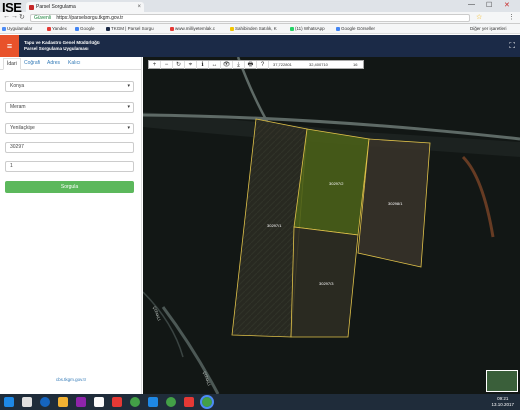 The height and width of the screenshot is (410, 520). What do you see at coordinates (130, 29) in the screenshot?
I see `bookmark-item: TKGM | Parsel Sorgu` at bounding box center [130, 29].